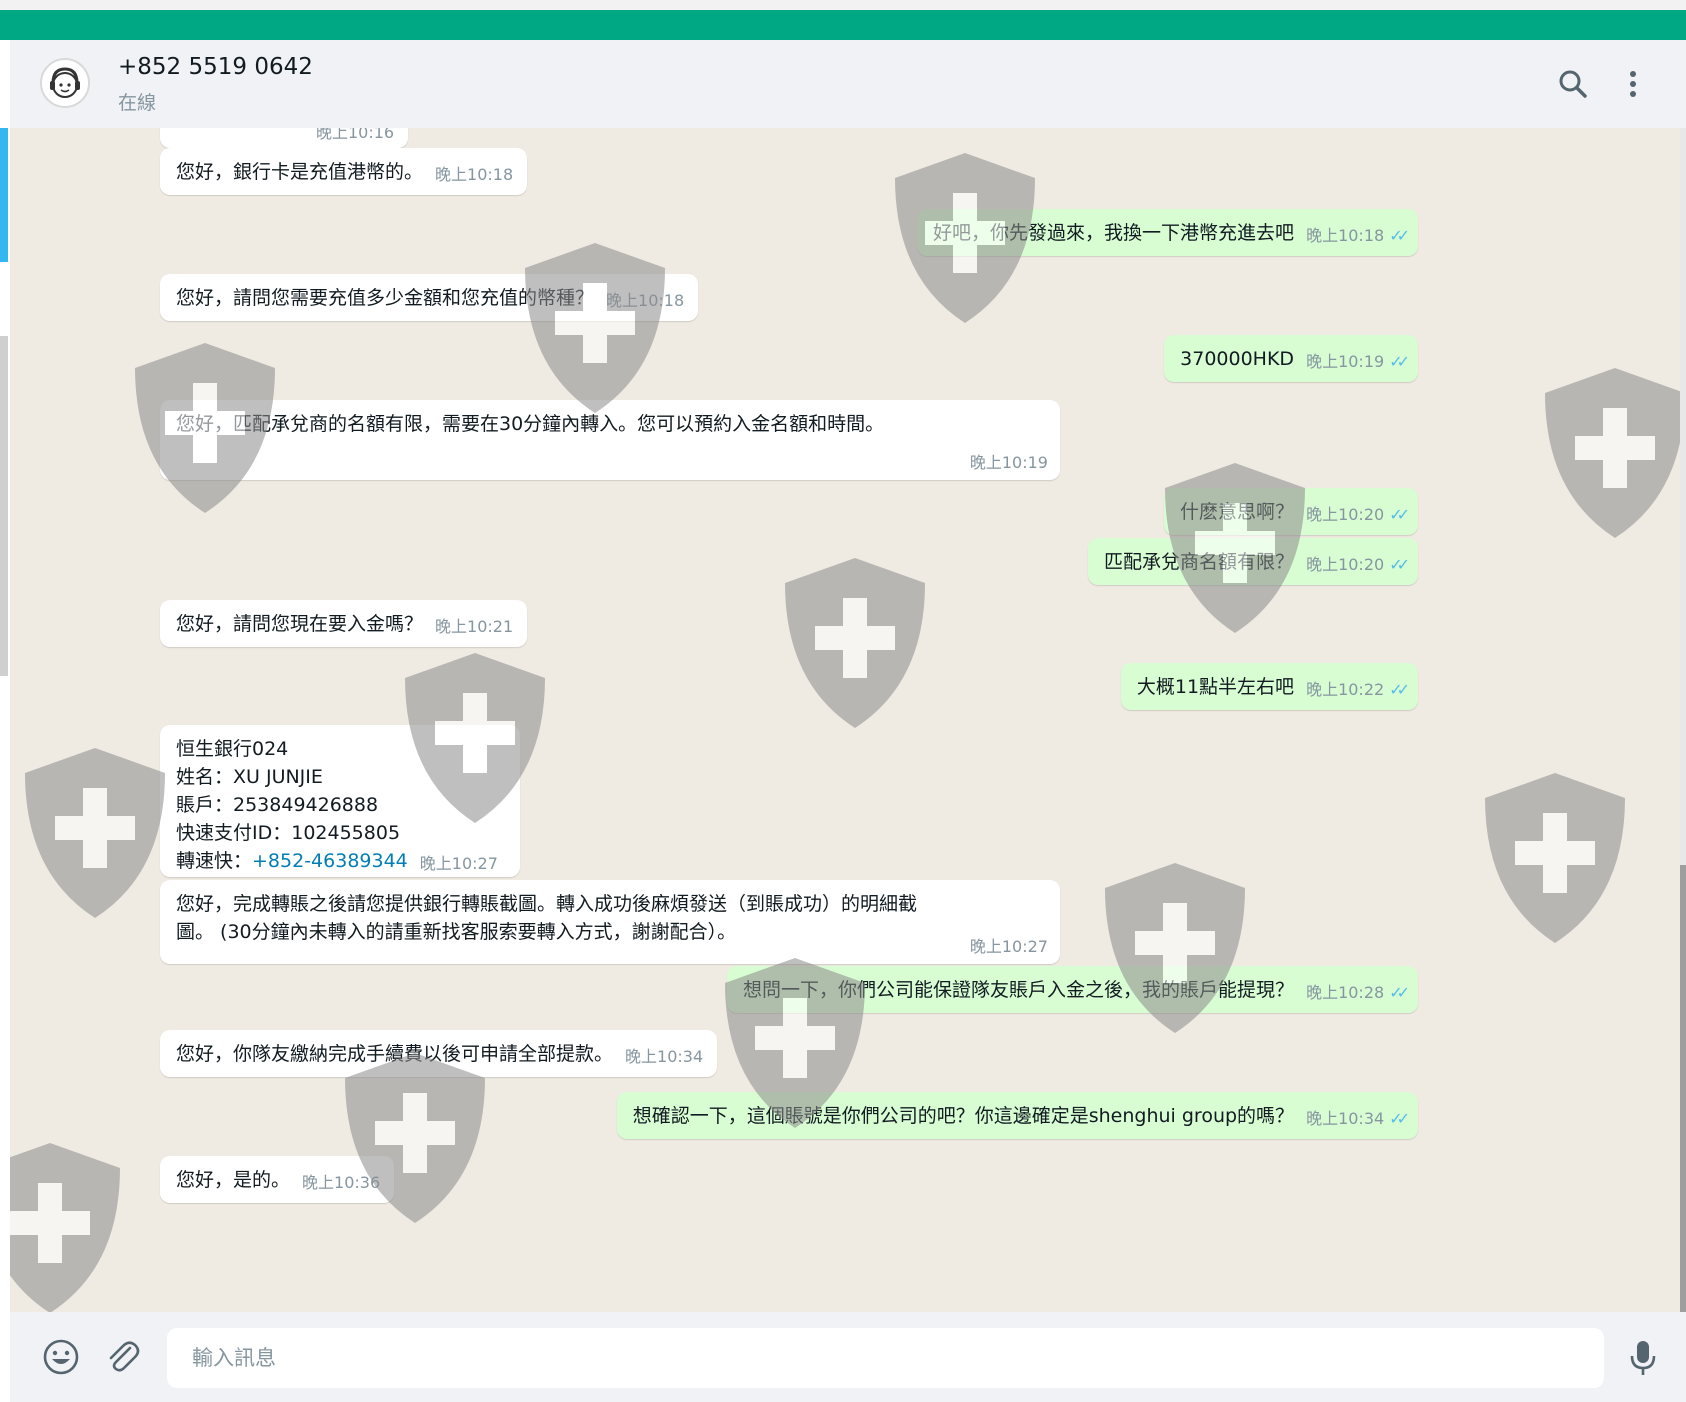 The image size is (1686, 1402). I want to click on message-bubble-incoming: 您好，請問您現在要入金嗎？ 晚上10:21, so click(344, 623).